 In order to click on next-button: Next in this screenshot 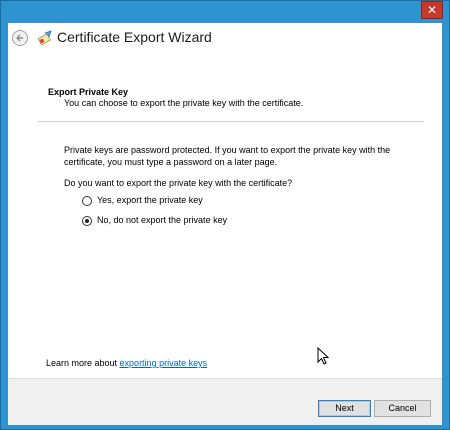, I will do `click(344, 408)`.